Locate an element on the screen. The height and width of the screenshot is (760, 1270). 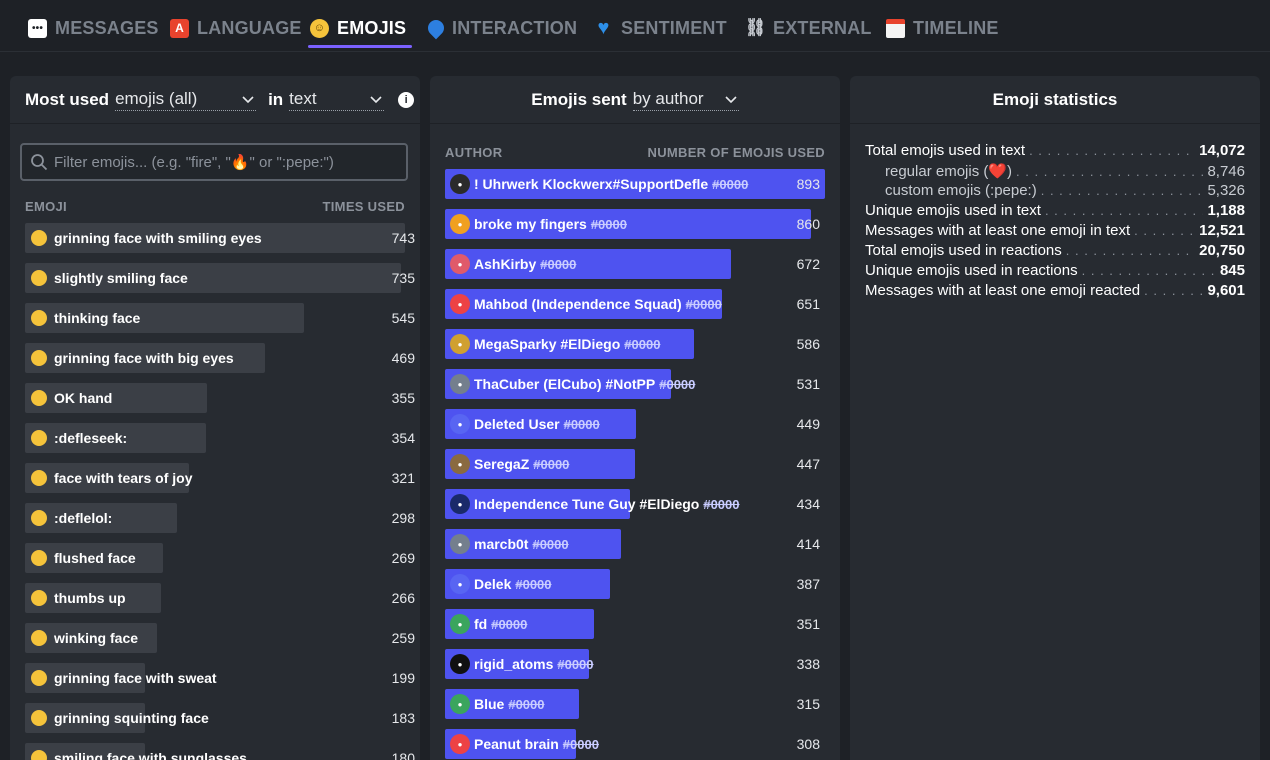
emoji-name: :defleseek: is located at coordinates (91, 438).